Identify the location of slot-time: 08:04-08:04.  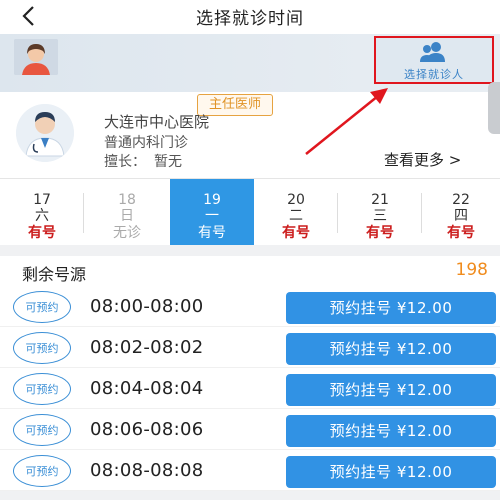
(147, 388).